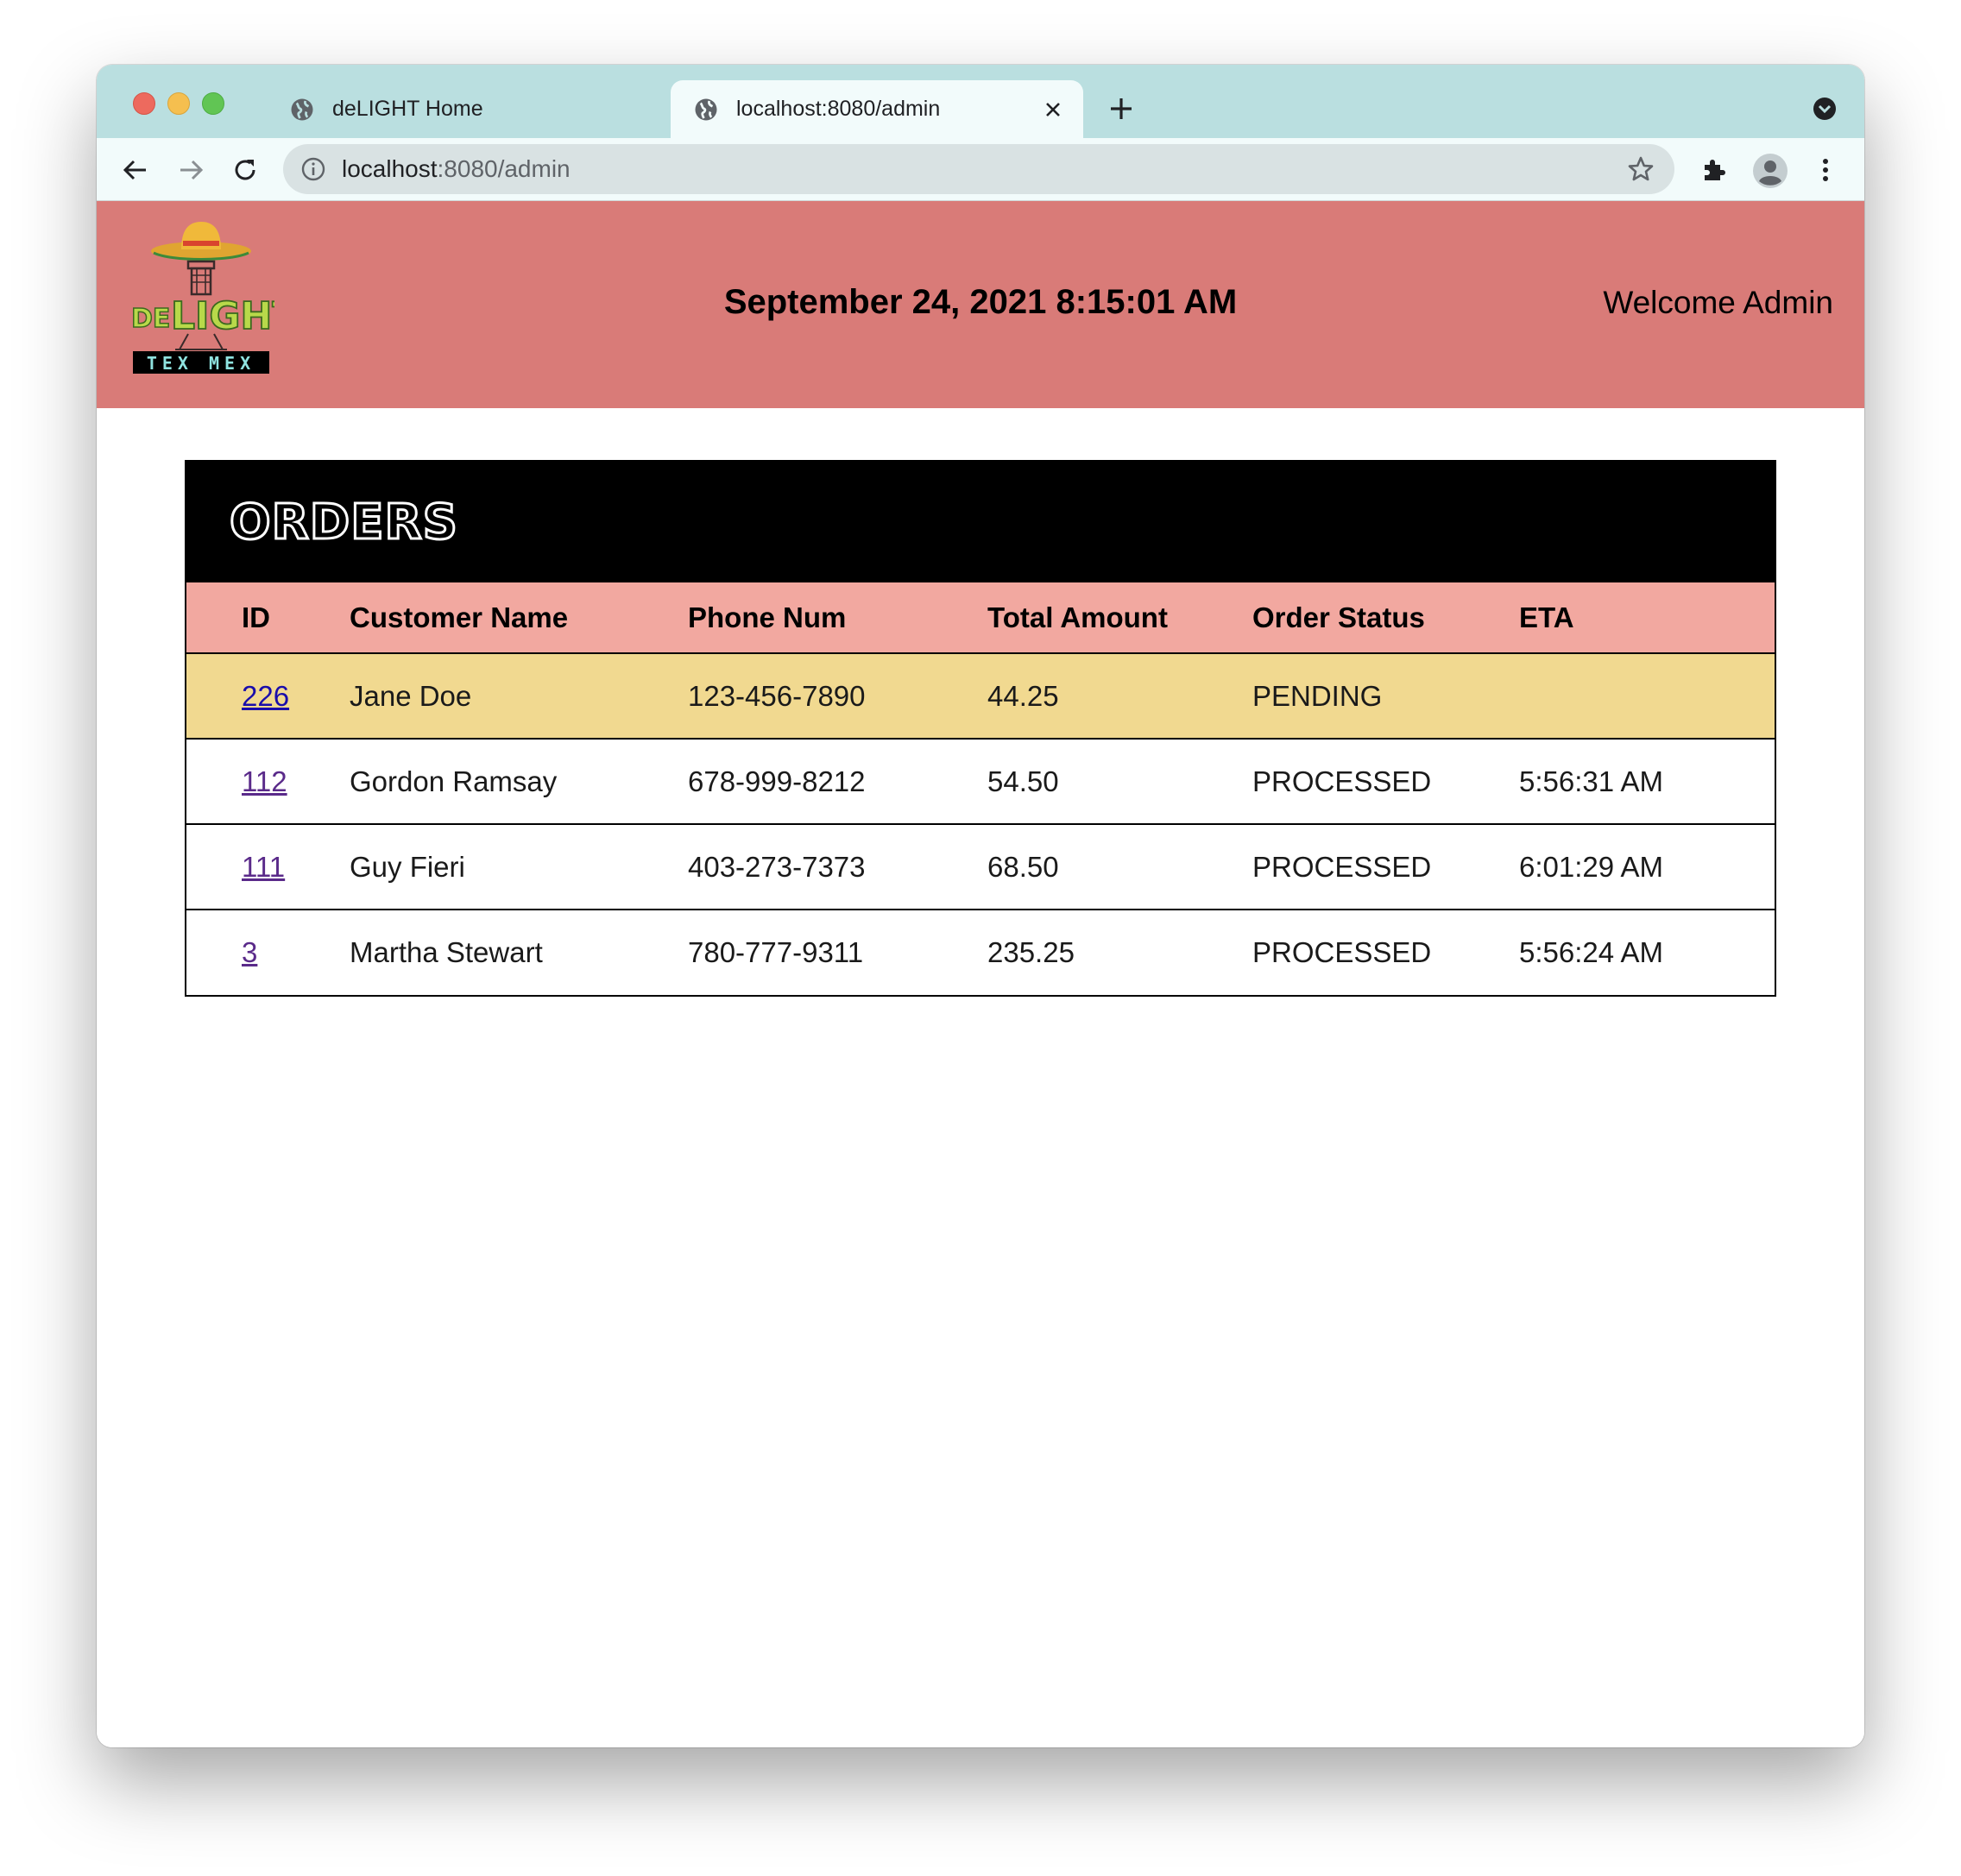 This screenshot has width=1961, height=1876. I want to click on column-header-phone-num: Phone Num, so click(837, 618).